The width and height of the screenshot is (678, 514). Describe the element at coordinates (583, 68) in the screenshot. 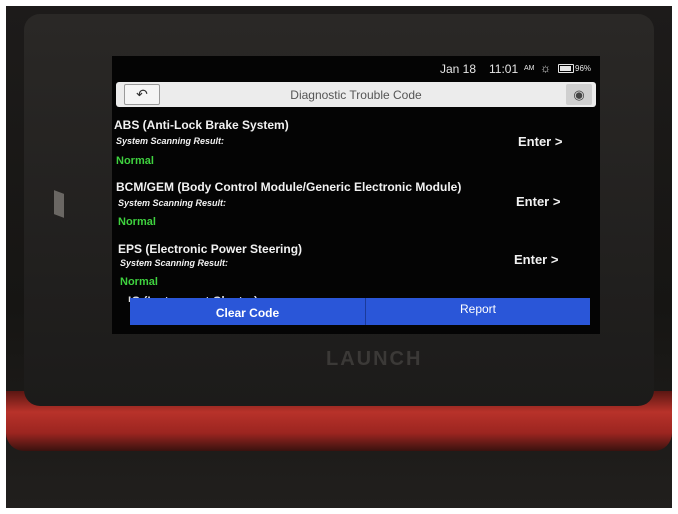

I see `battery-percent: 96%` at that location.